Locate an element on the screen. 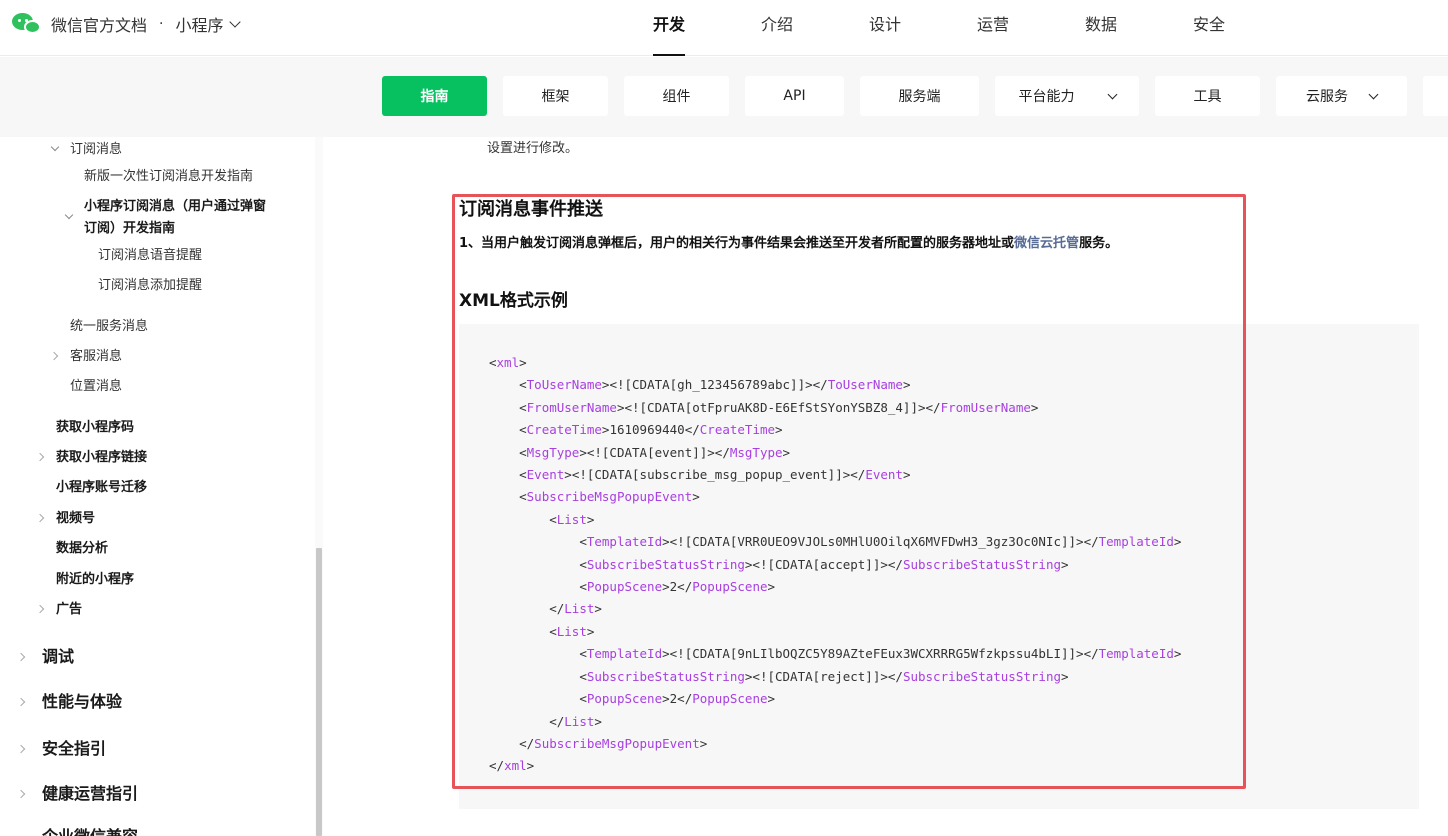 This screenshot has width=1448, height=836. xml-tag: FromUserName is located at coordinates (571, 407).